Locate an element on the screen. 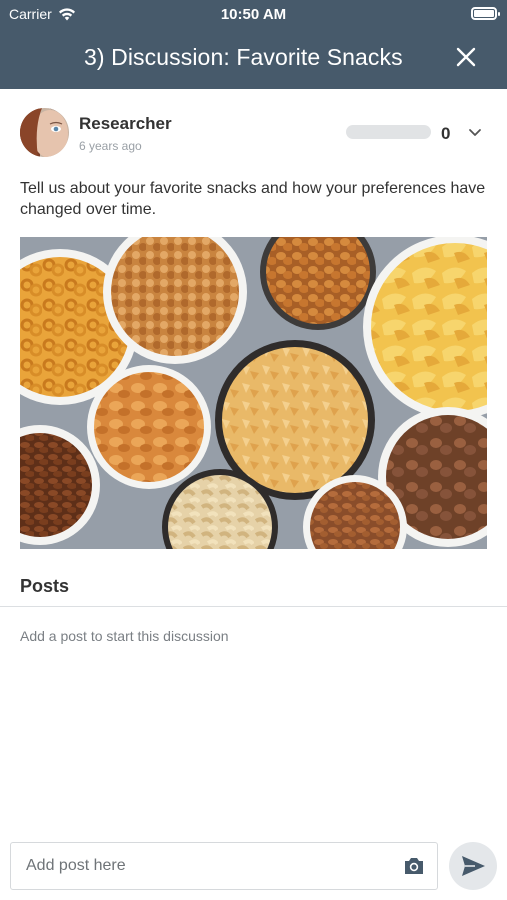  close-button is located at coordinates (466, 57).